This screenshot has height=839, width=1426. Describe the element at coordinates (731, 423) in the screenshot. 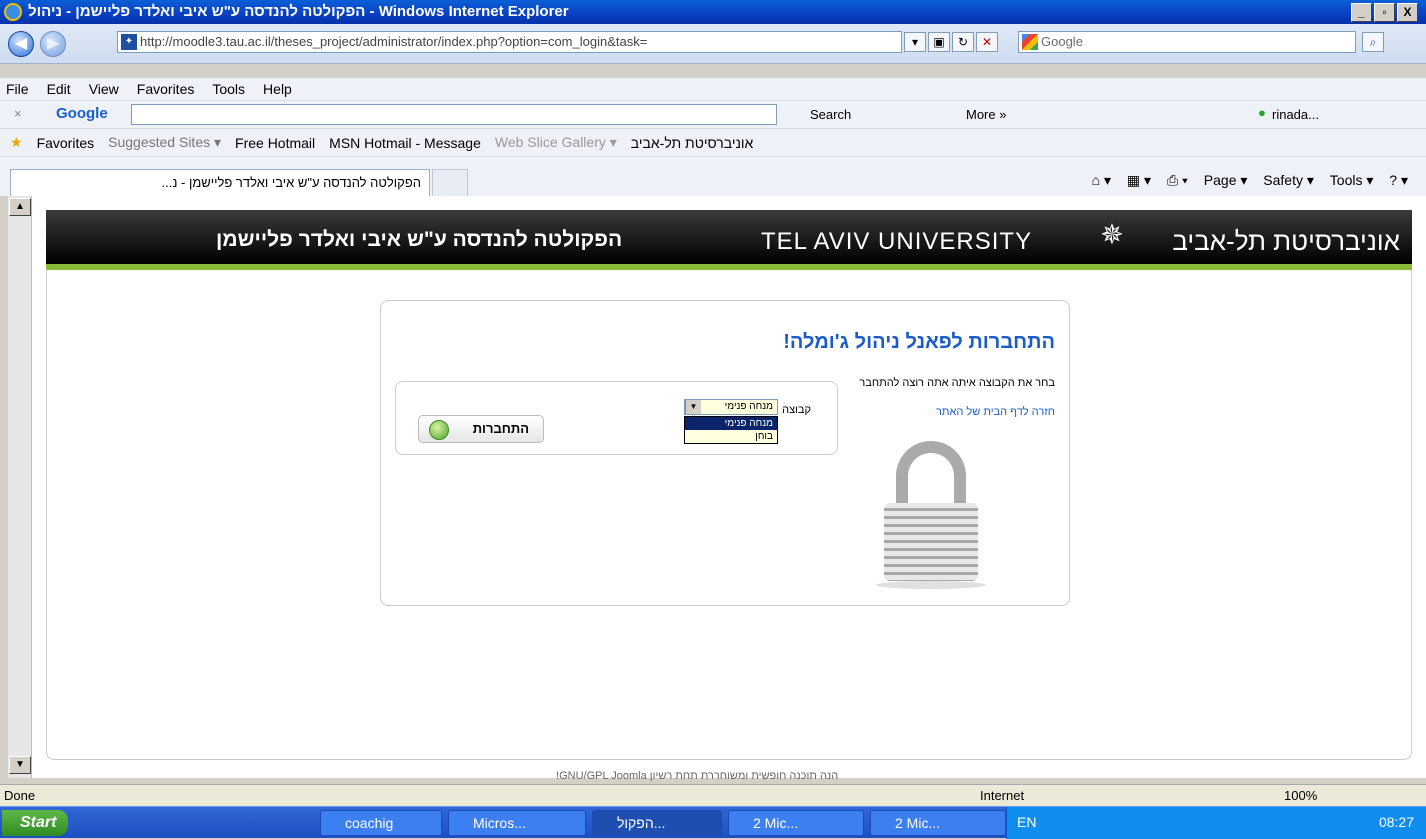

I see `group-option-internal: מנחה פנימי` at that location.